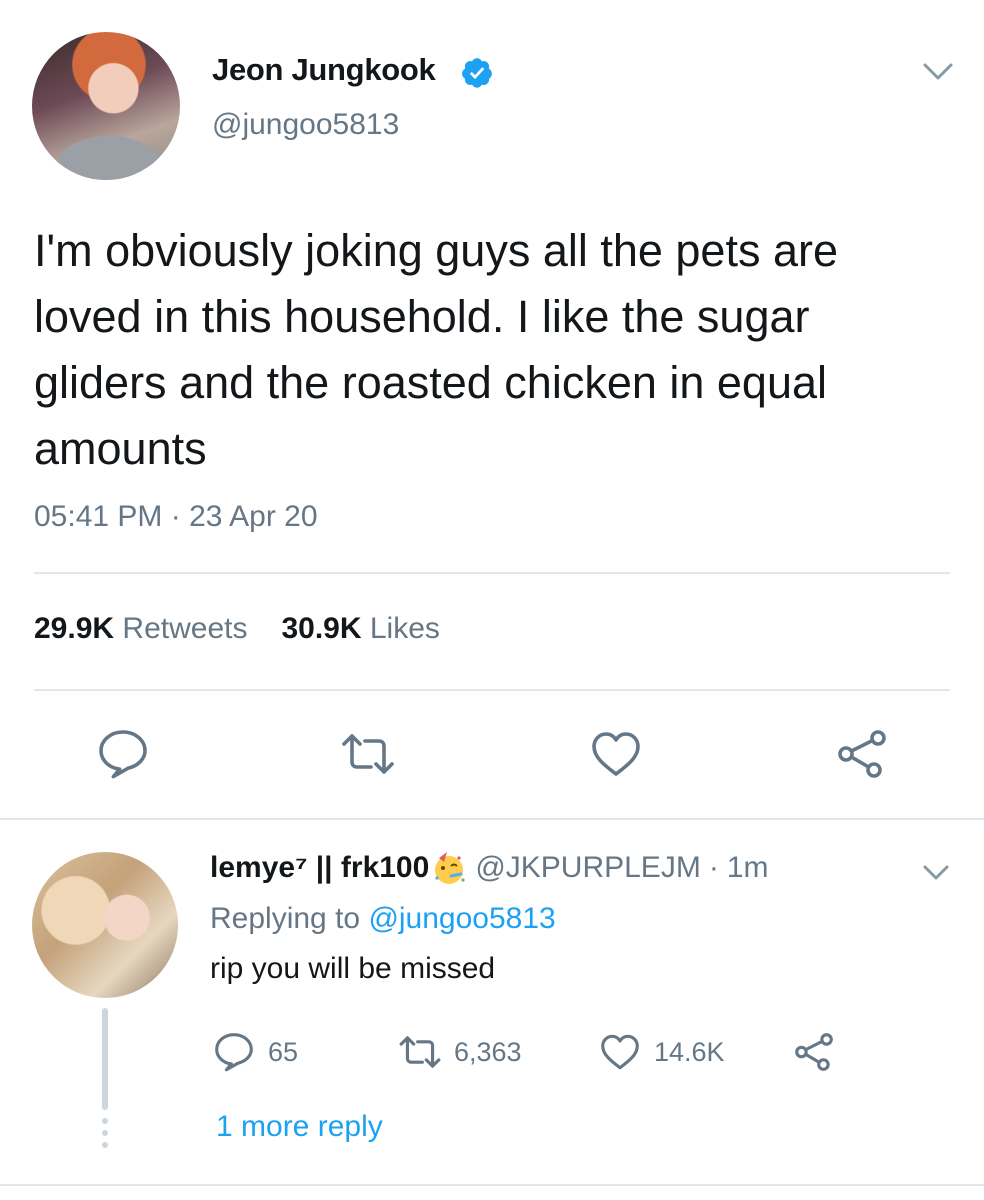  Describe the element at coordinates (477, 73) in the screenshot. I see `verified-badge-icon` at that location.